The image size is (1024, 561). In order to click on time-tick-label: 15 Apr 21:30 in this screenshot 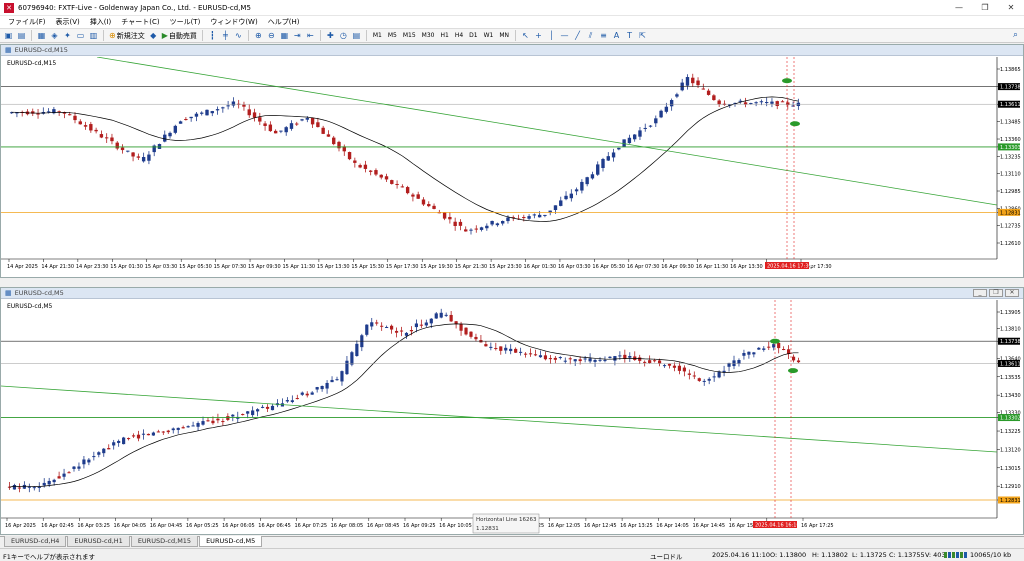, I will do `click(471, 267)`.